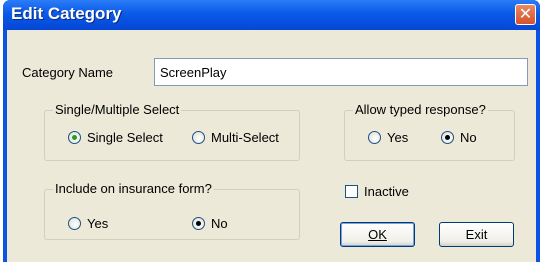  I want to click on close-button: ✕, so click(525, 14).